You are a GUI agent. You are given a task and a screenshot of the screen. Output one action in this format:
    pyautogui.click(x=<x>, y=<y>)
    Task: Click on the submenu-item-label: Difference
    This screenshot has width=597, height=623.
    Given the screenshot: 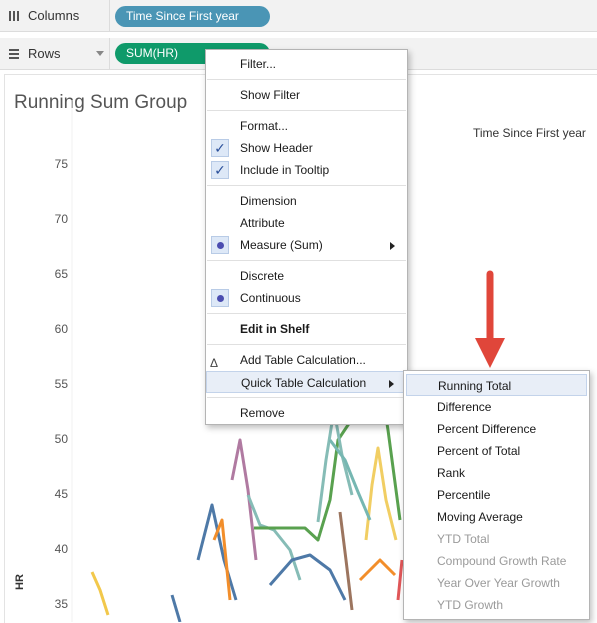 What is the action you would take?
    pyautogui.click(x=464, y=407)
    